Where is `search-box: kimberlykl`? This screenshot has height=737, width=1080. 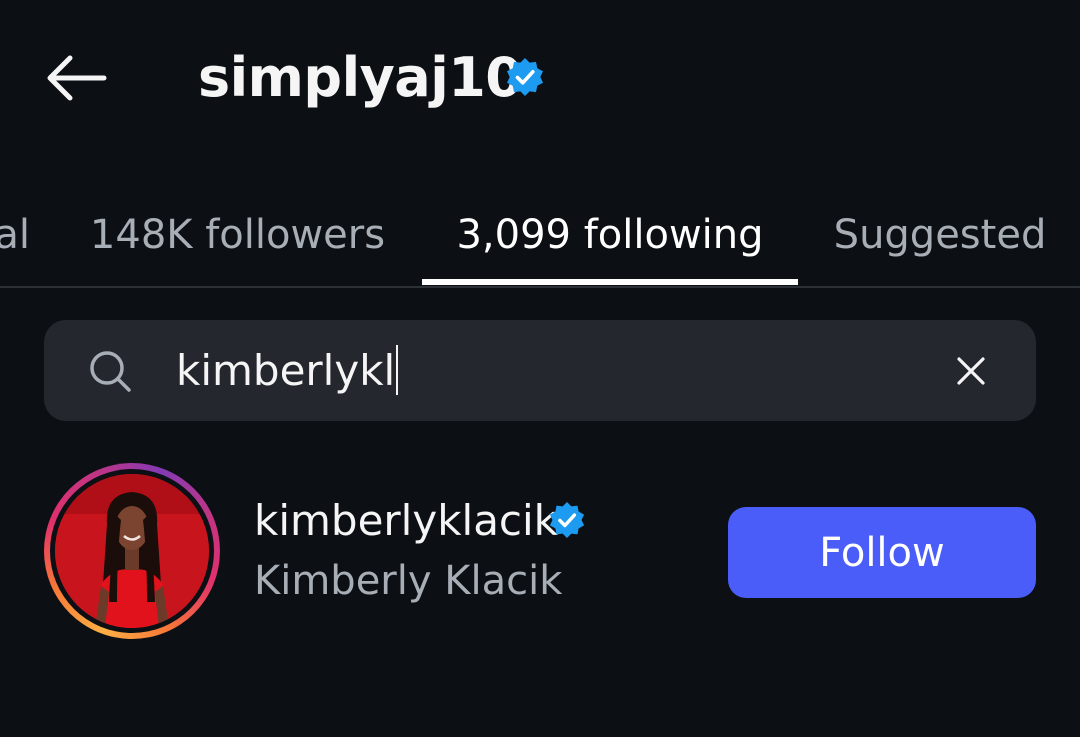 search-box: kimberlykl is located at coordinates (540, 370).